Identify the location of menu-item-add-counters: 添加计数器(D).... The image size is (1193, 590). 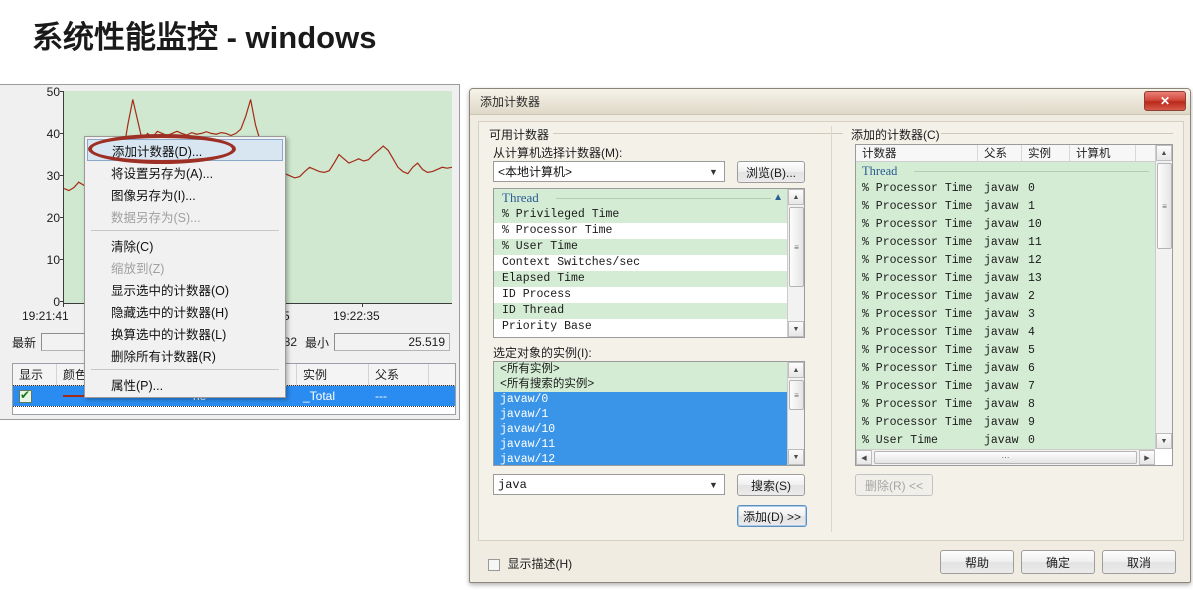
(185, 150).